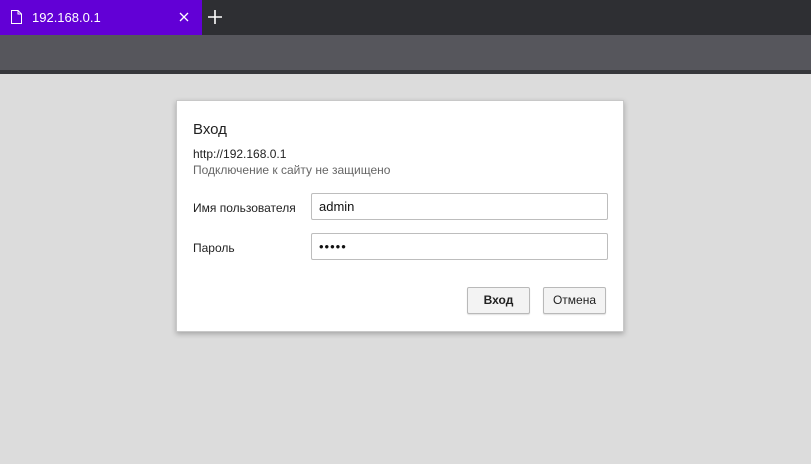  I want to click on dialog-title: Вход, so click(210, 129).